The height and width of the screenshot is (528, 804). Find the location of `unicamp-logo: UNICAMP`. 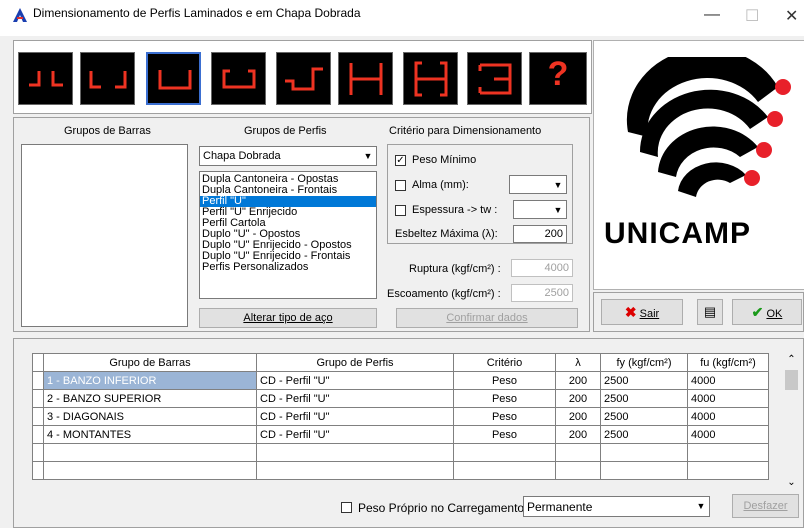

unicamp-logo: UNICAMP is located at coordinates (698, 165).